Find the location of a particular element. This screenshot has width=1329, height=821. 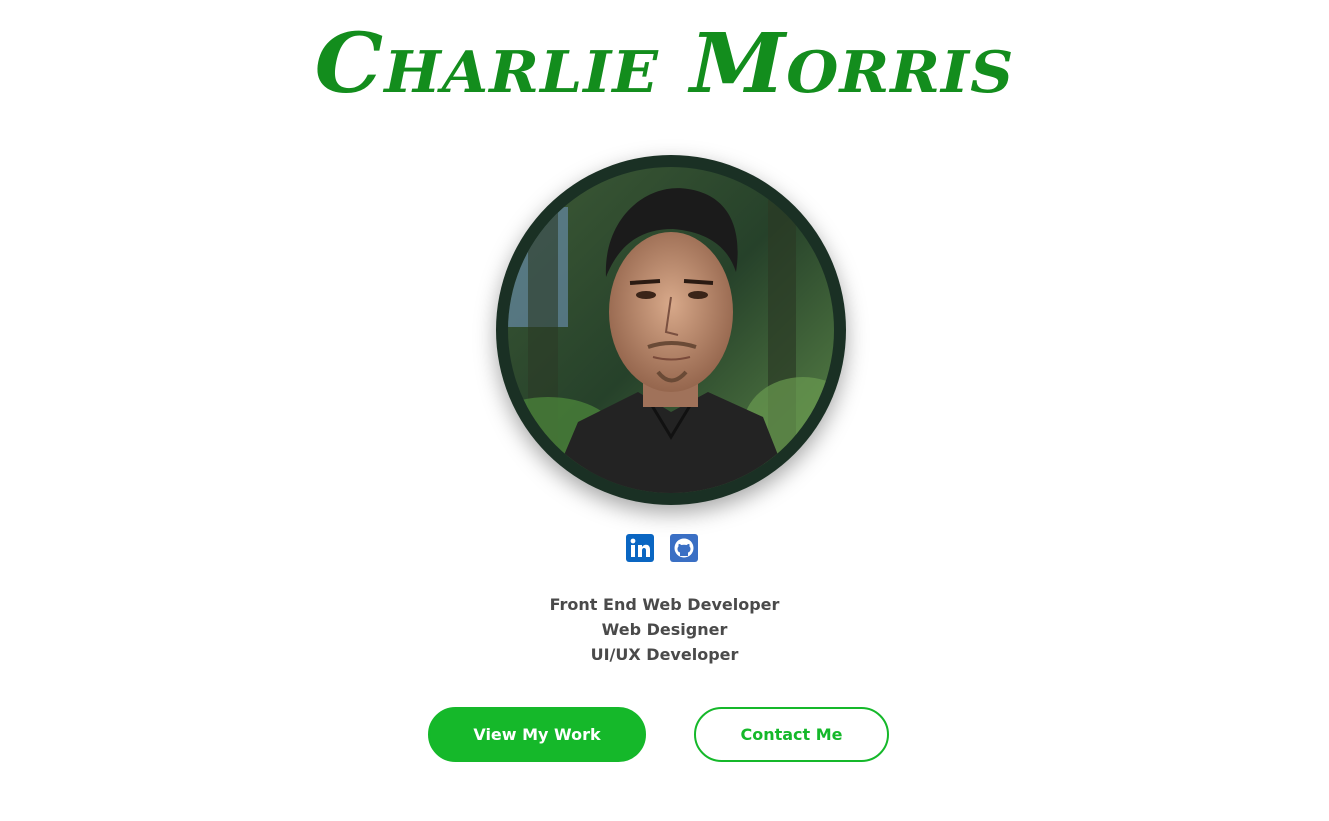

role-item: UI/UX Developer is located at coordinates (664, 654).